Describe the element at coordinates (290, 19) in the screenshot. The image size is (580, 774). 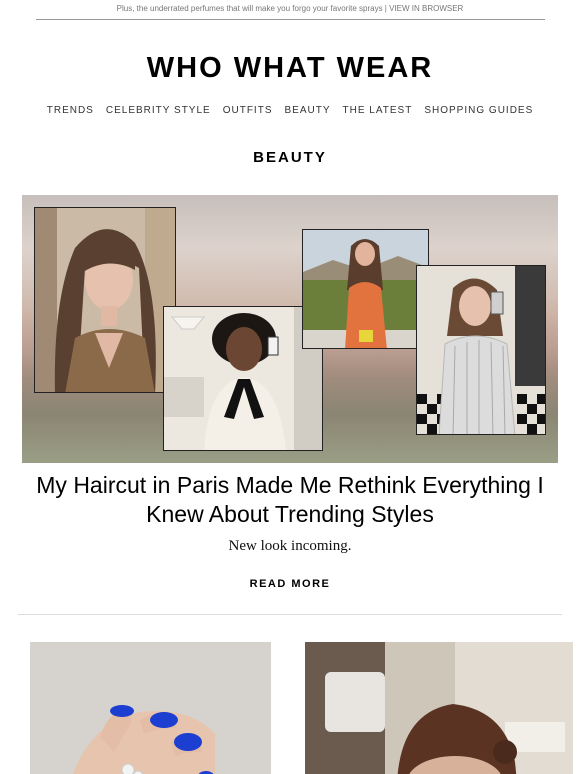
I see `top-divider` at that location.